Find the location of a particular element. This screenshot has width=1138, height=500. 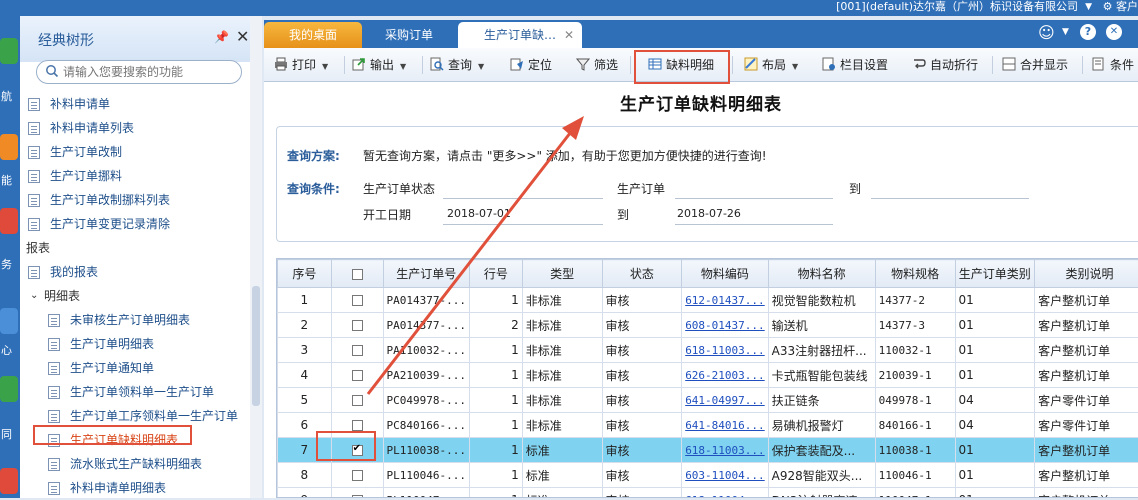

filter-button: 筛选 is located at coordinates (597, 65).